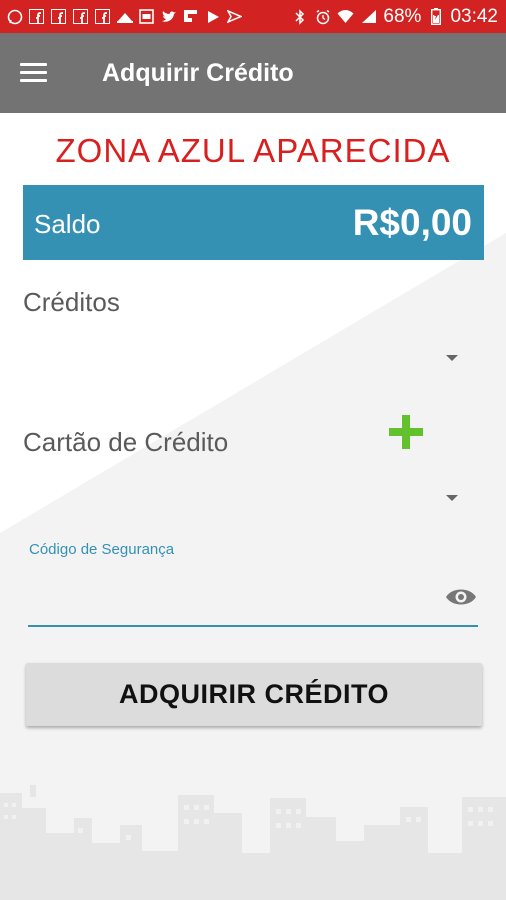 This screenshot has height=900, width=506. I want to click on status-bar: 68% 03:42, so click(253, 16).